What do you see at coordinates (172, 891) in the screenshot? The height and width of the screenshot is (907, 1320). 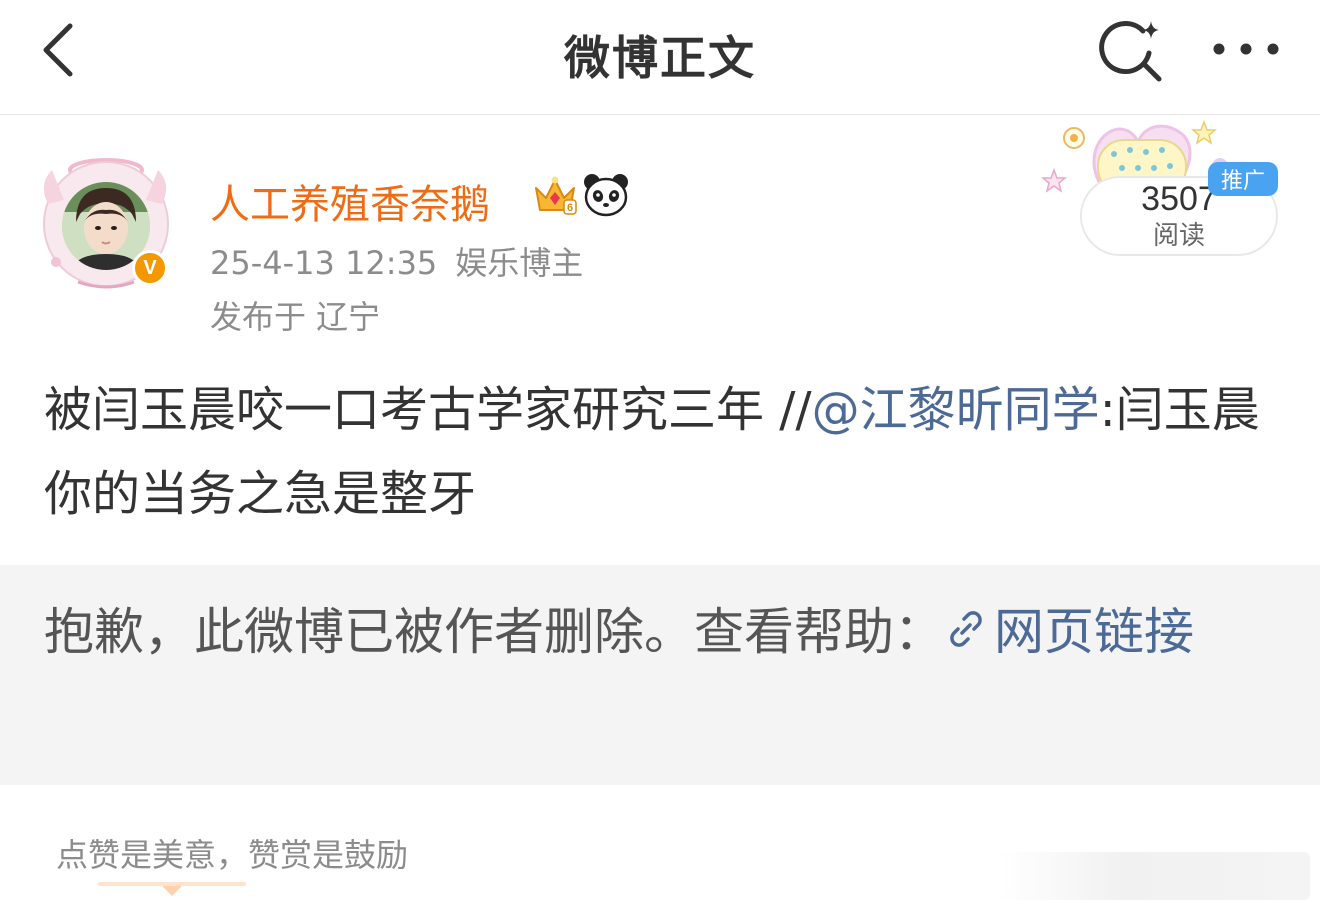 I see `reward-caret-icon` at bounding box center [172, 891].